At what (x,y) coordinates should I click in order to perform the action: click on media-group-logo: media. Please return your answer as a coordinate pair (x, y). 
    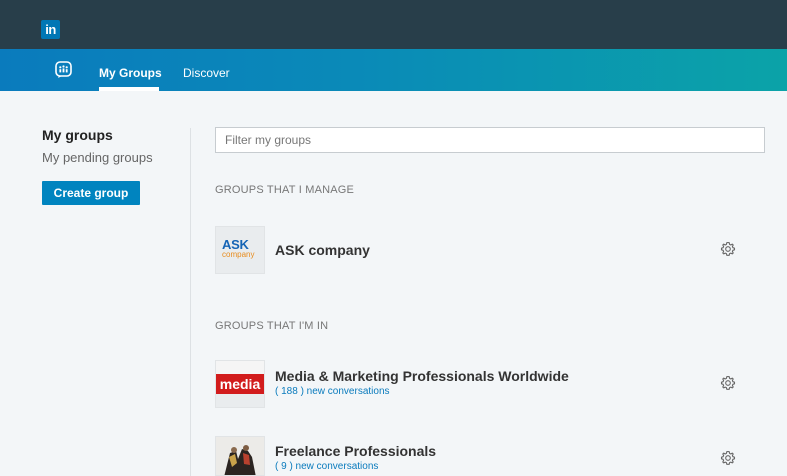
    Looking at the image, I should click on (240, 384).